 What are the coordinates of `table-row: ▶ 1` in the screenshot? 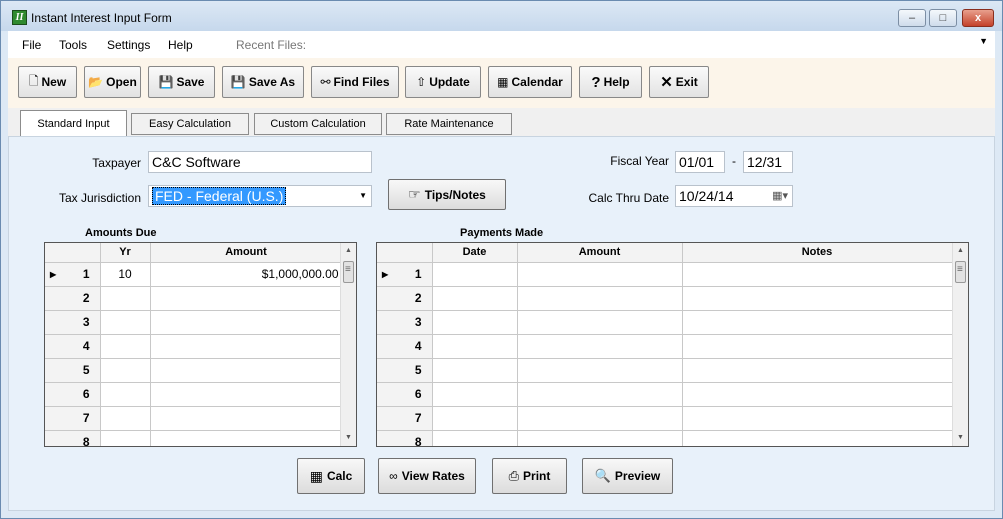 It's located at (665, 274).